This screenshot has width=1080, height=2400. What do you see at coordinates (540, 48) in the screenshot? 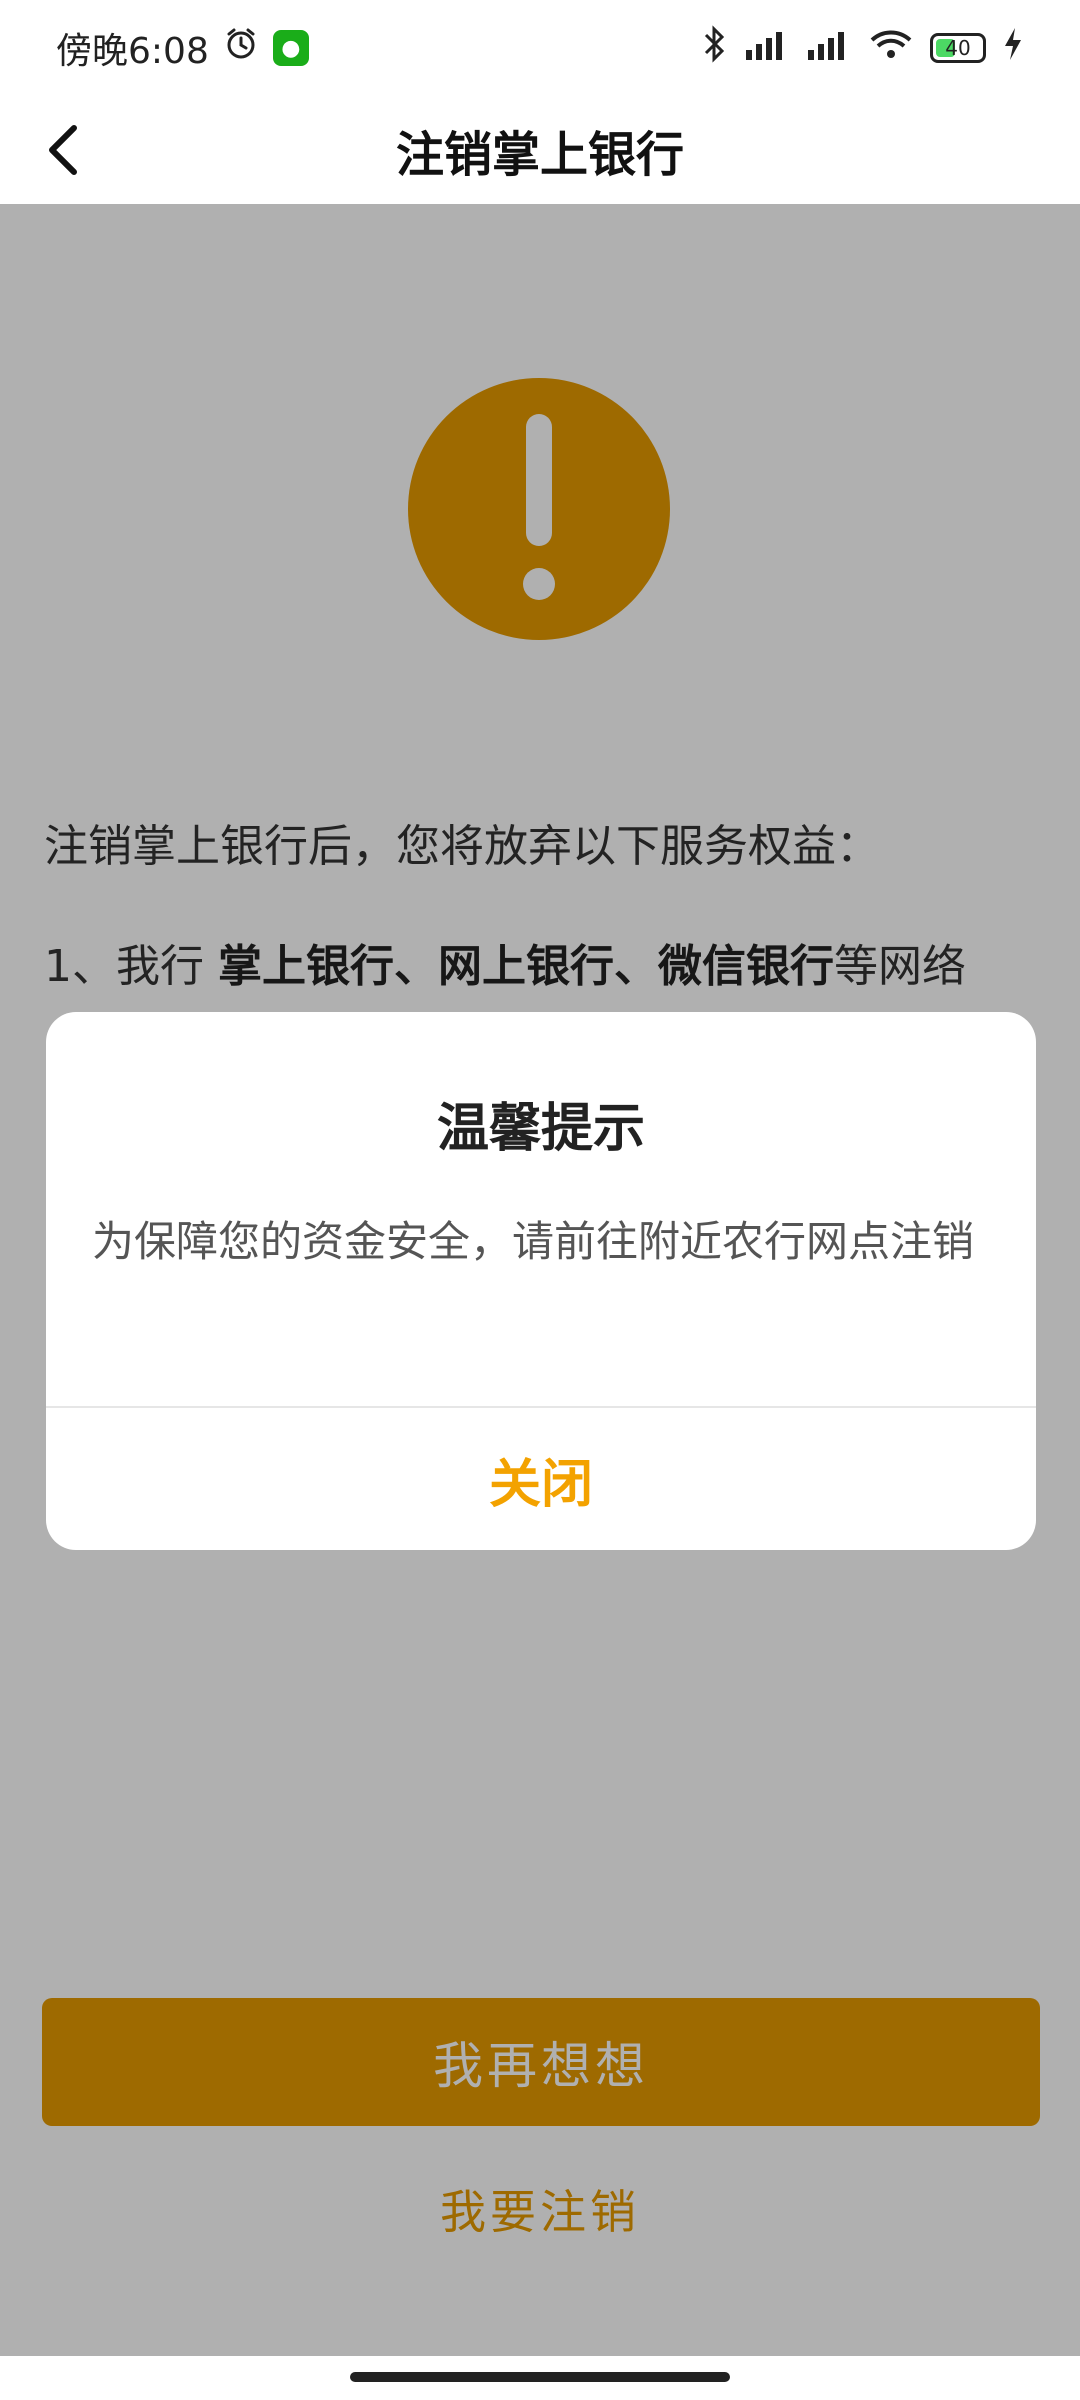
I see `status-bar: 傍晚6:08 ● 40` at bounding box center [540, 48].